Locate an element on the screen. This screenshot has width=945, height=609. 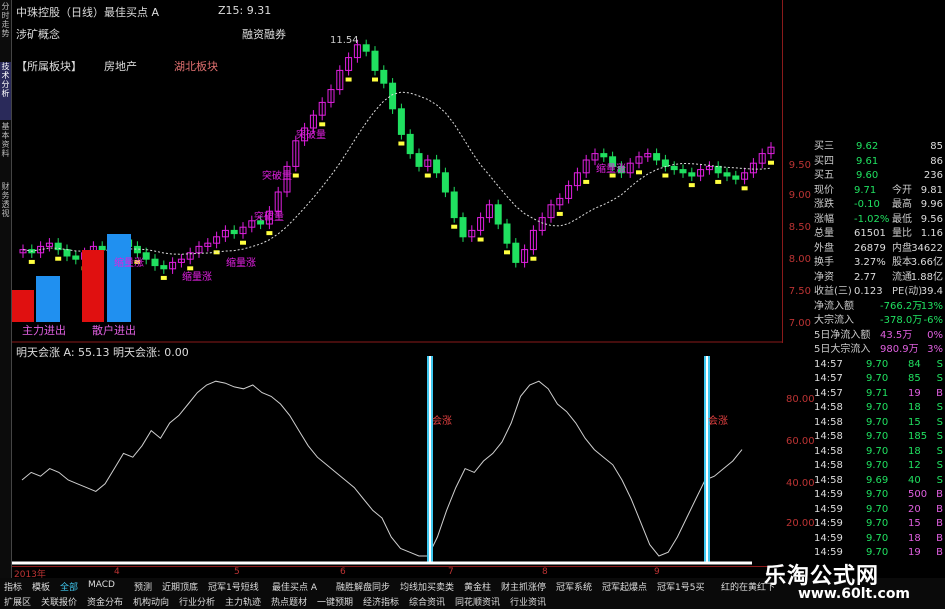
bottom-tab: 经济指标 is located at coordinates (381, 601).